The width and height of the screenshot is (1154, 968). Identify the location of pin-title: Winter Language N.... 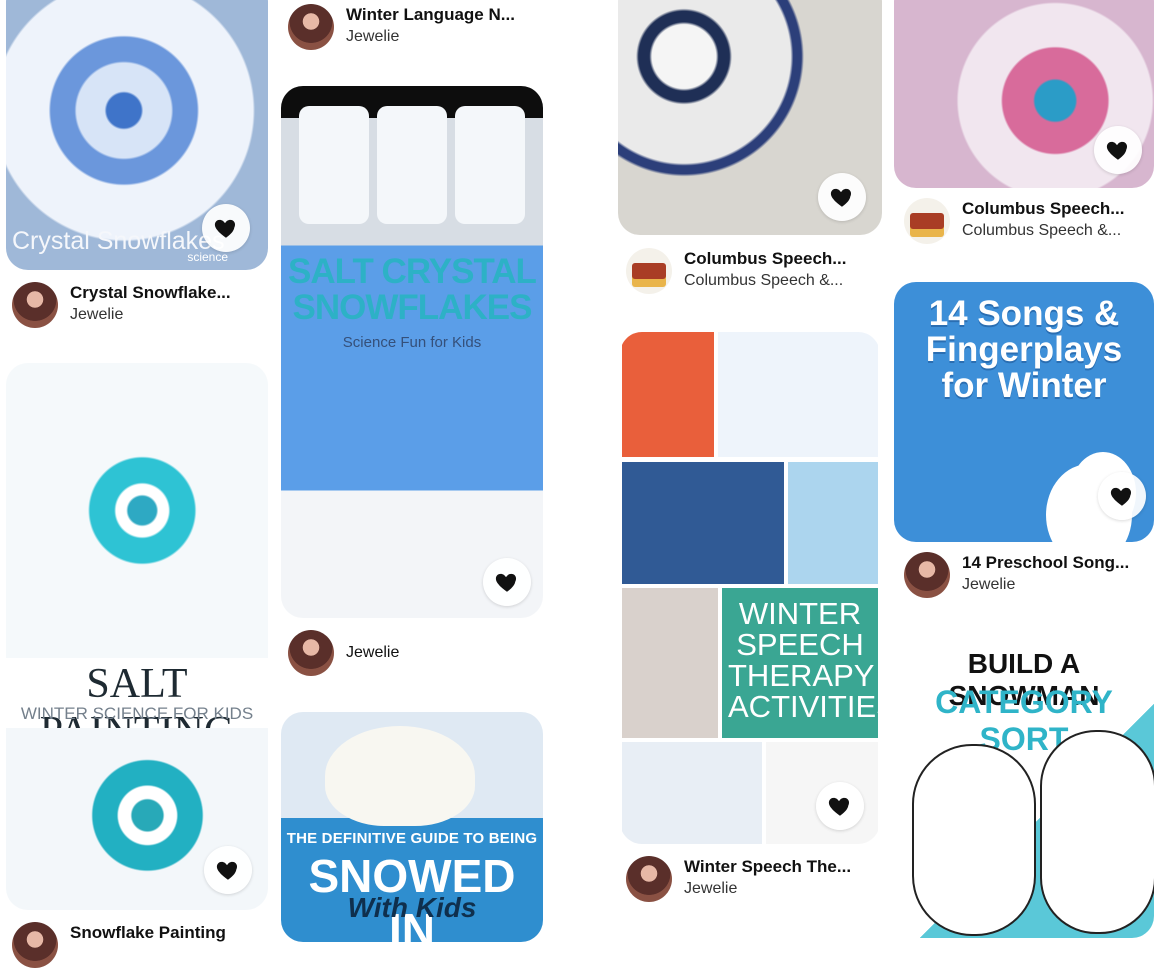
(430, 15).